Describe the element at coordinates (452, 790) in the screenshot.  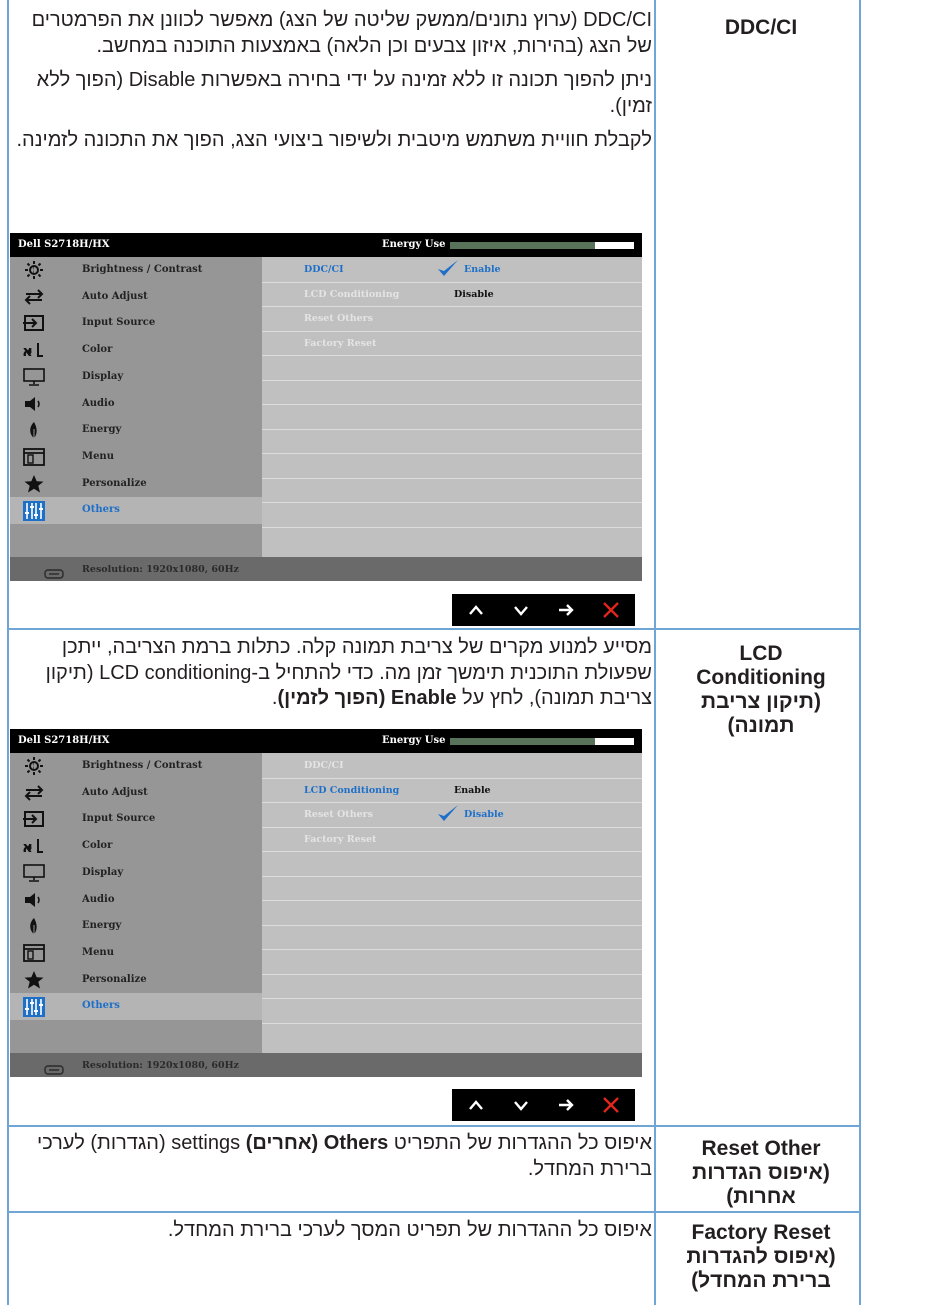
I see `osd-submenu-row: LCD Conditioning Enable` at that location.